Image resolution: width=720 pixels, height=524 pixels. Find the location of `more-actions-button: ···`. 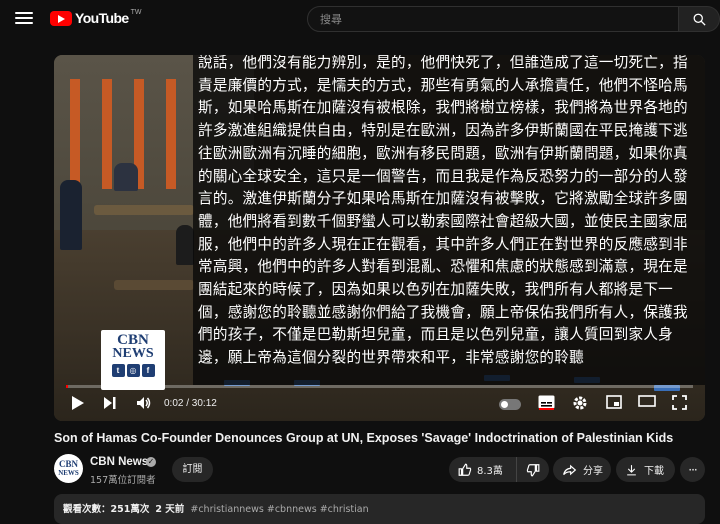

more-actions-button: ··· is located at coordinates (692, 469).